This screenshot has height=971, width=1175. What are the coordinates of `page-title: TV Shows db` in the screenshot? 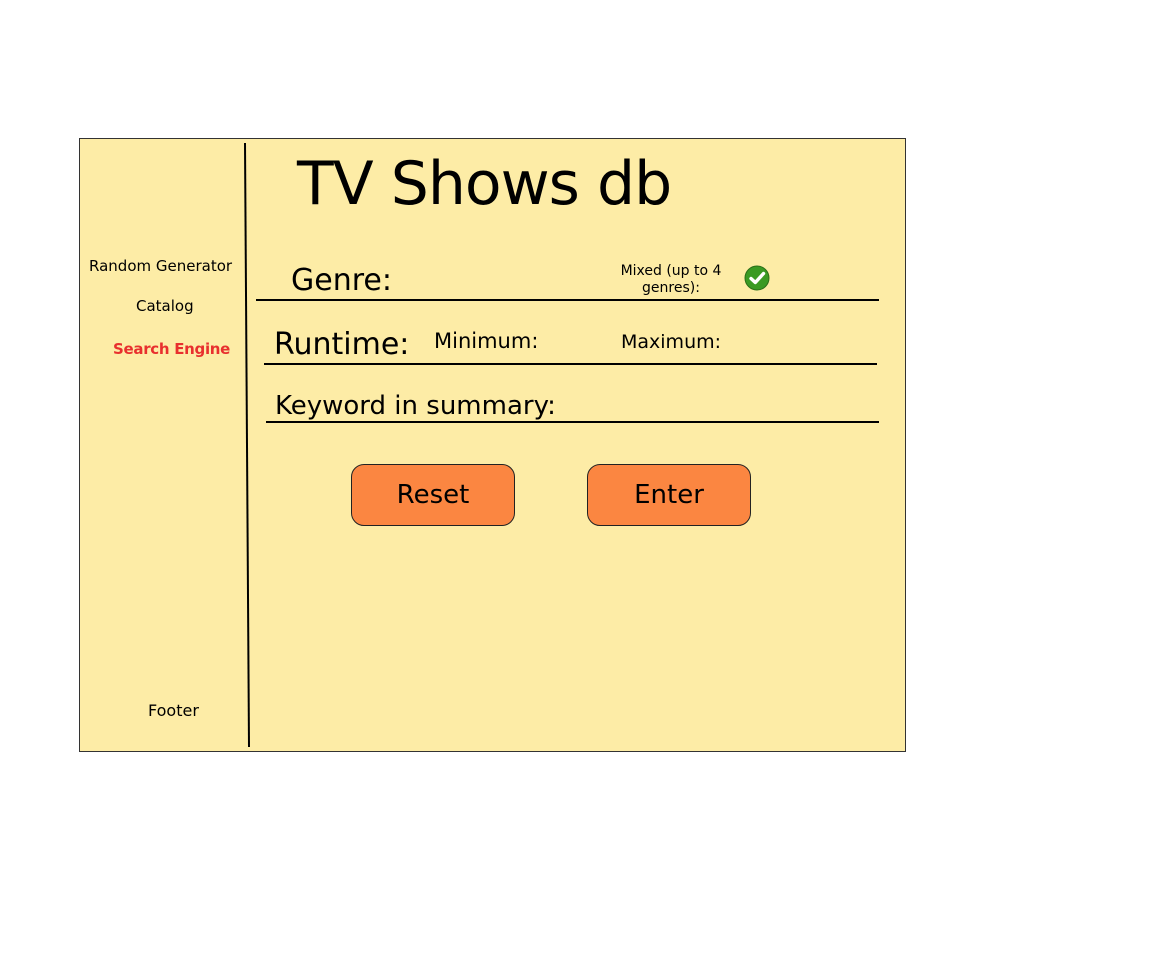 It's located at (484, 184).